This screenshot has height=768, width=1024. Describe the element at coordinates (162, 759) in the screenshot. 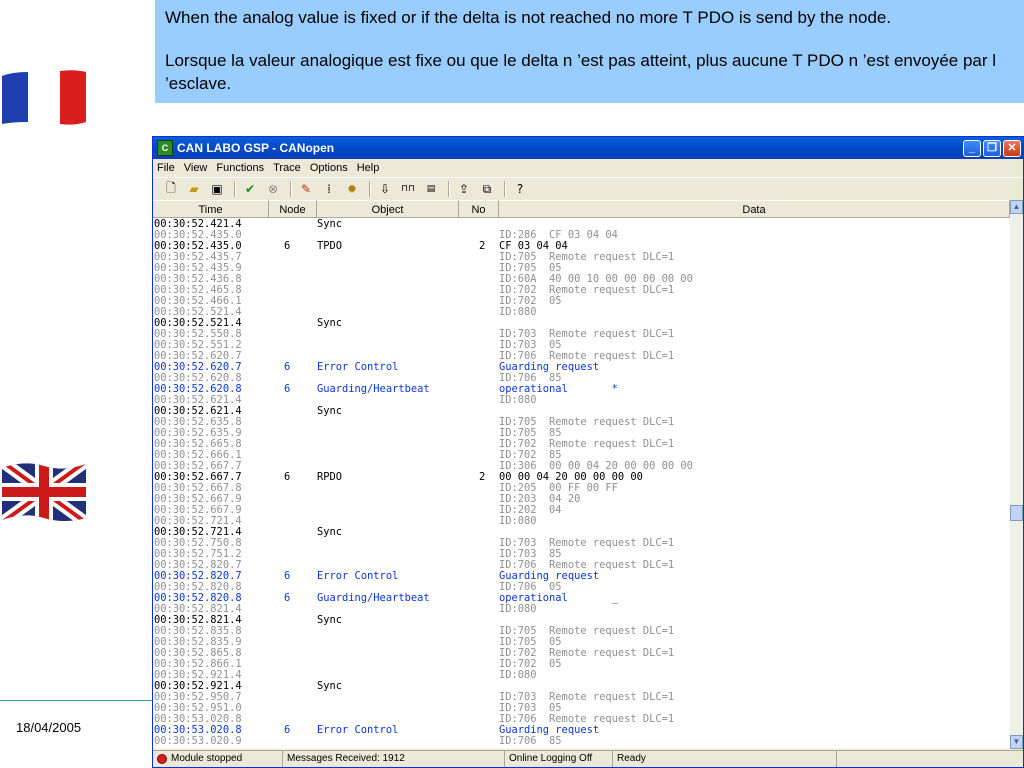

I see `stopped-indicator-icon` at that location.